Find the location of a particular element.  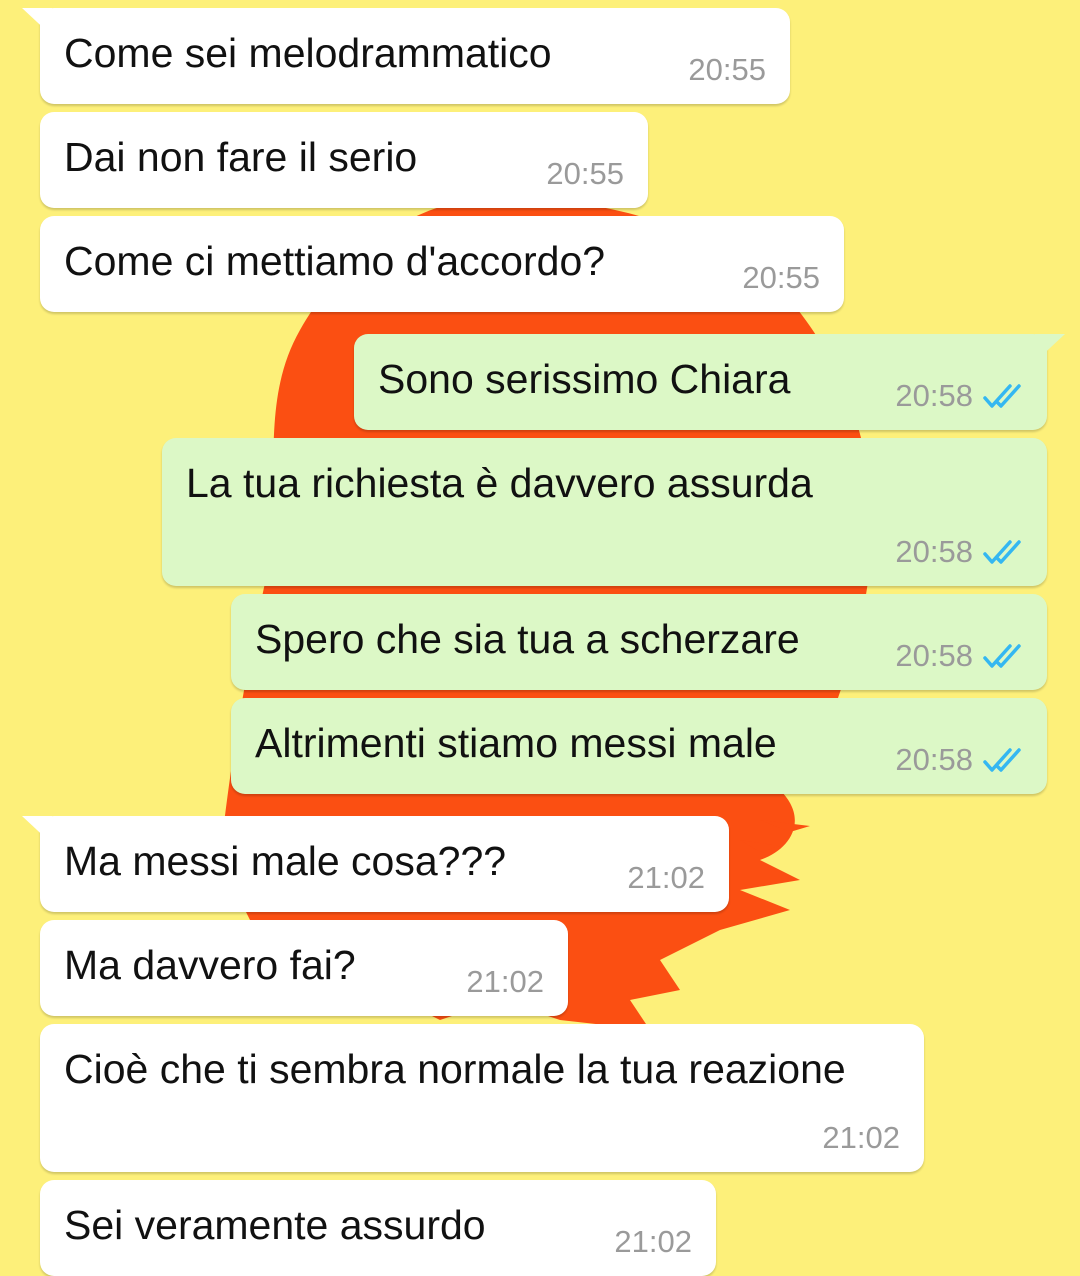

message-bubble-incoming: Come sei melodrammatico 20:55 is located at coordinates (406, 56).